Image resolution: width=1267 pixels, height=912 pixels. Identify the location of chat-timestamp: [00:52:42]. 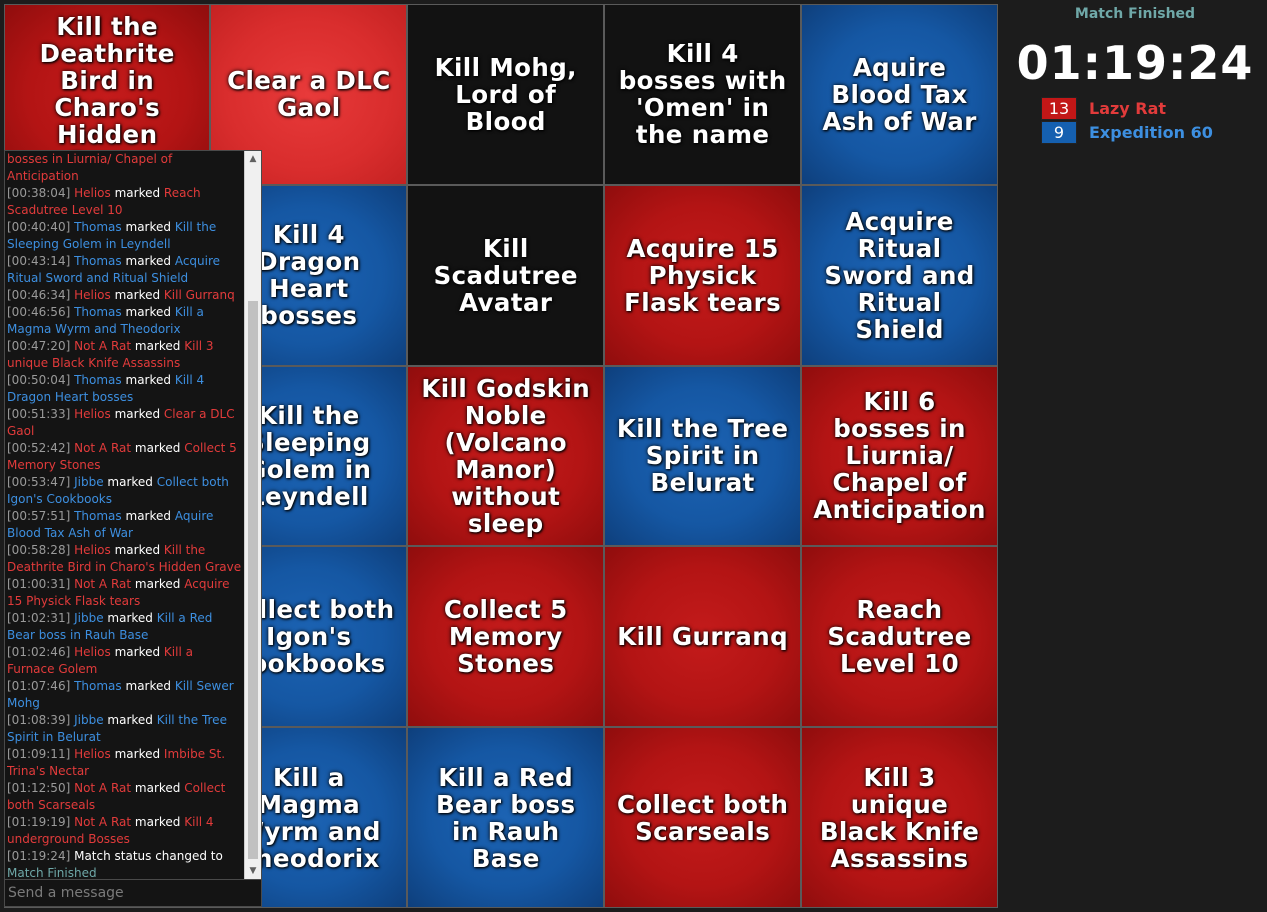
(39, 448).